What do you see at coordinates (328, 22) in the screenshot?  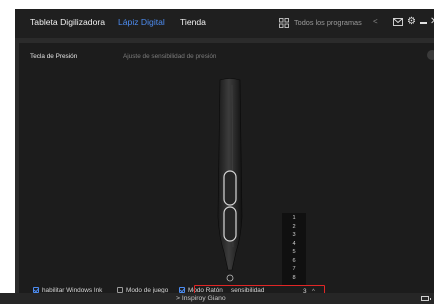 I see `all-programs-label: Todos los programas` at bounding box center [328, 22].